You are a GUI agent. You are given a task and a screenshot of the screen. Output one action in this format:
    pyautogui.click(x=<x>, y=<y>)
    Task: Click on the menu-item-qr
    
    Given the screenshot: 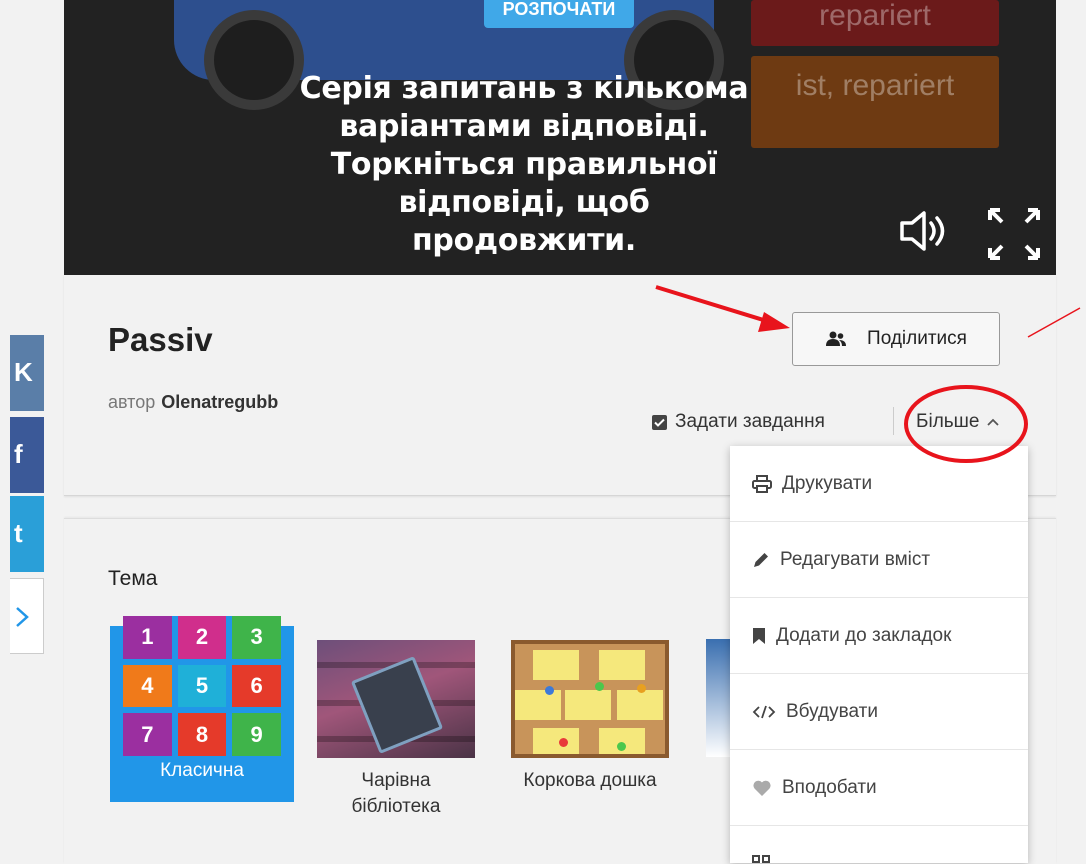 What is the action you would take?
    pyautogui.click(x=879, y=844)
    